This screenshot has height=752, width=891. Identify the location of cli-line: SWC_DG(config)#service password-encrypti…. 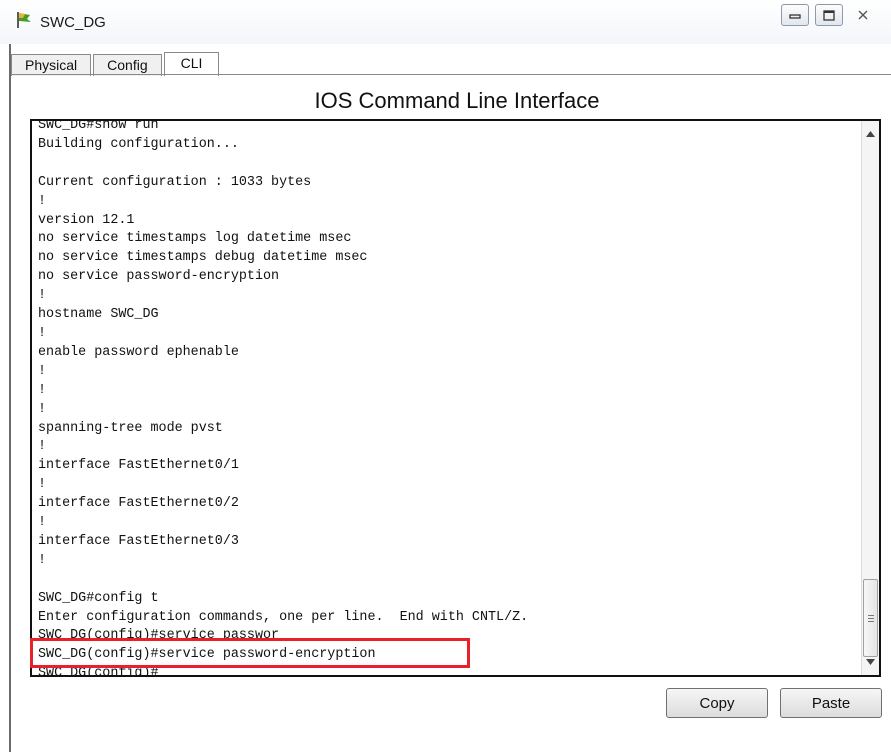
(207, 655).